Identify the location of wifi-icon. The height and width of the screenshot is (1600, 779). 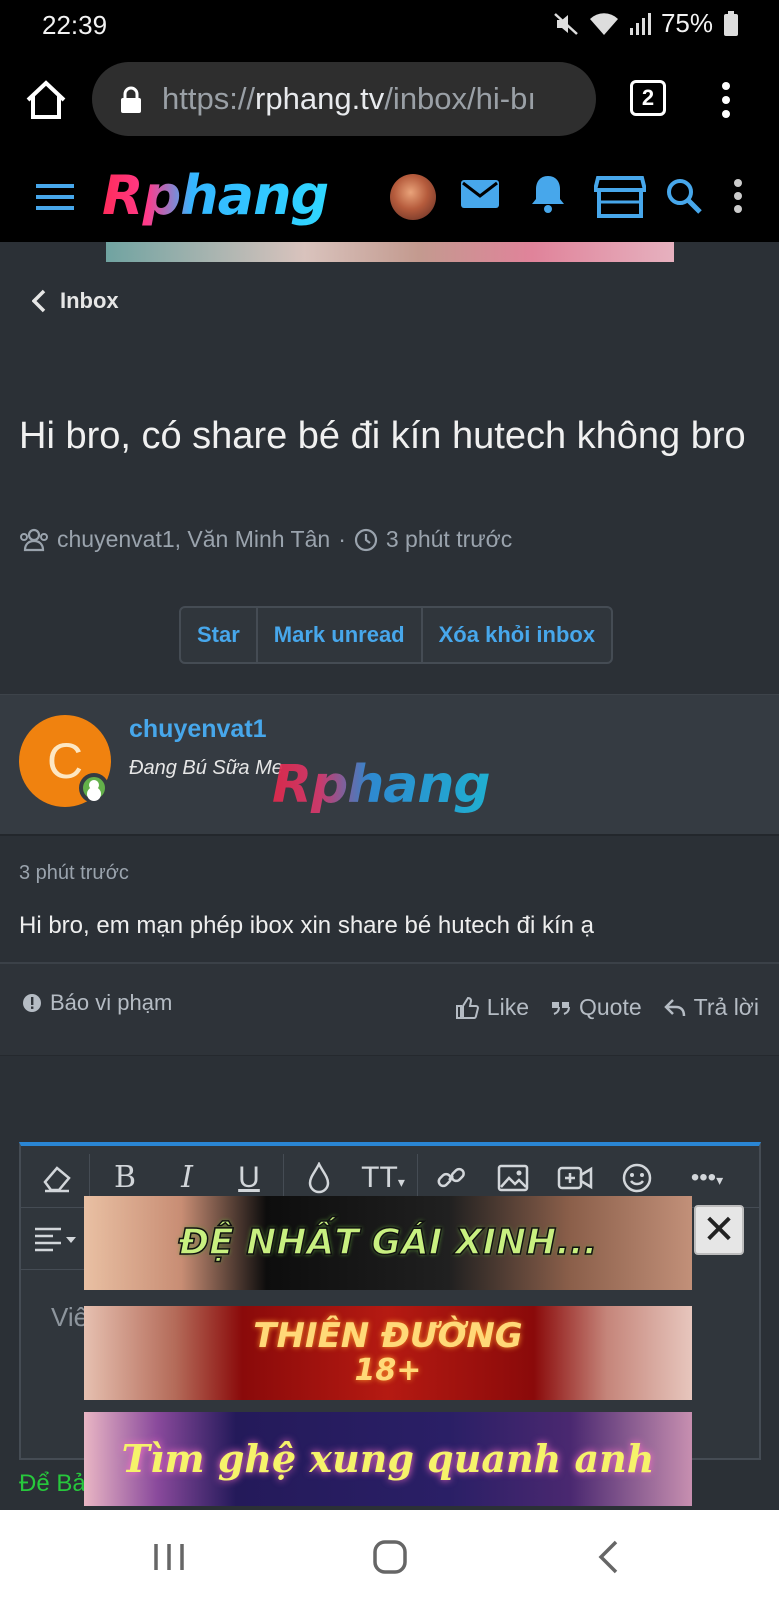
(603, 23).